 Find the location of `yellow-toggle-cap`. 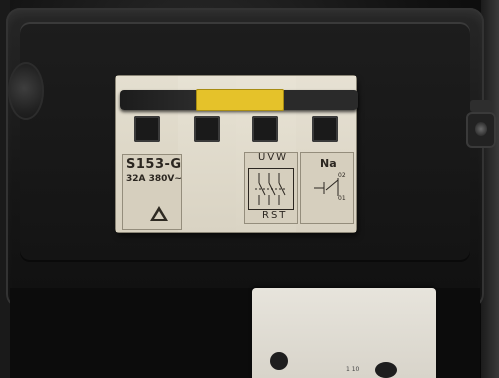

yellow-toggle-cap is located at coordinates (240, 100).